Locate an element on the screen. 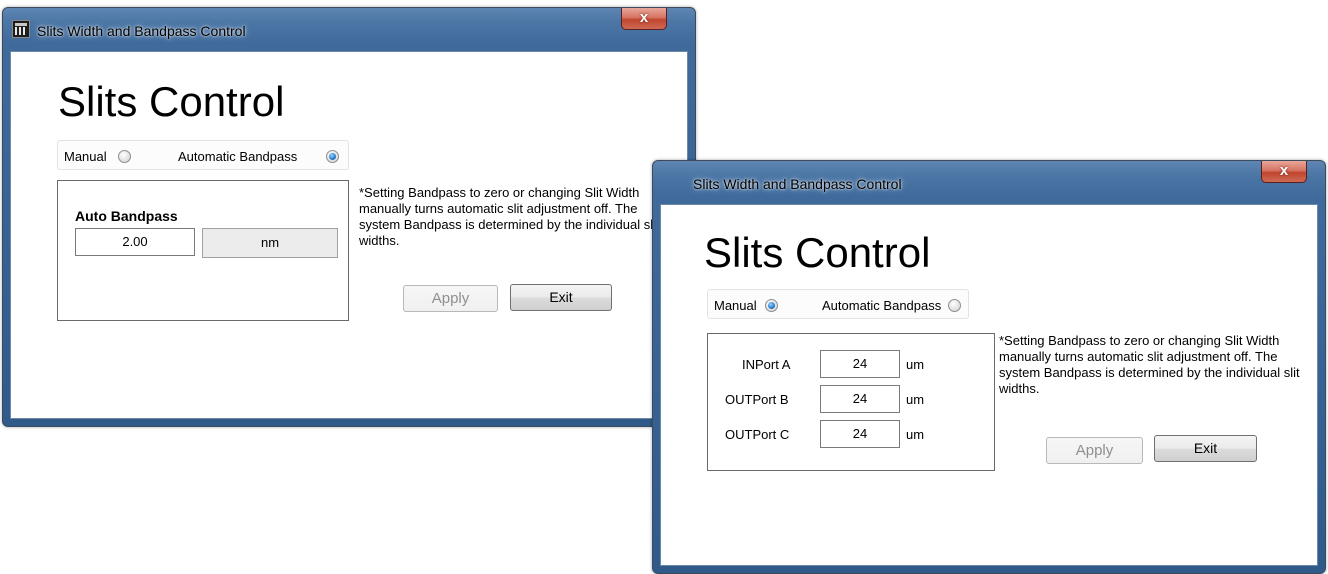 This screenshot has height=574, width=1328. bandpass-unit-display: nm is located at coordinates (270, 243).